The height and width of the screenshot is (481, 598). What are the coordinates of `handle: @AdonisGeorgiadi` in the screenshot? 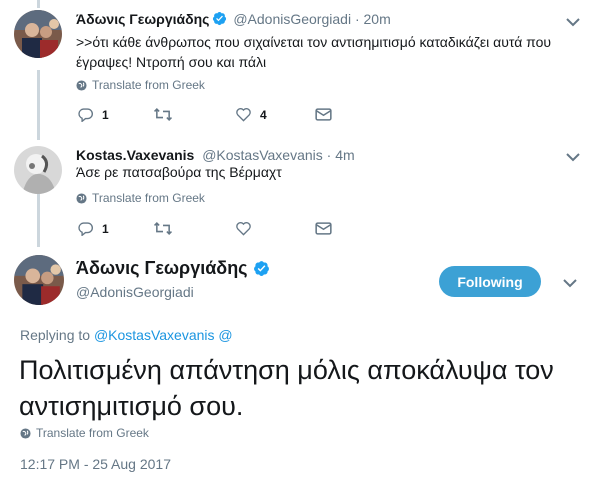 It's located at (292, 19).